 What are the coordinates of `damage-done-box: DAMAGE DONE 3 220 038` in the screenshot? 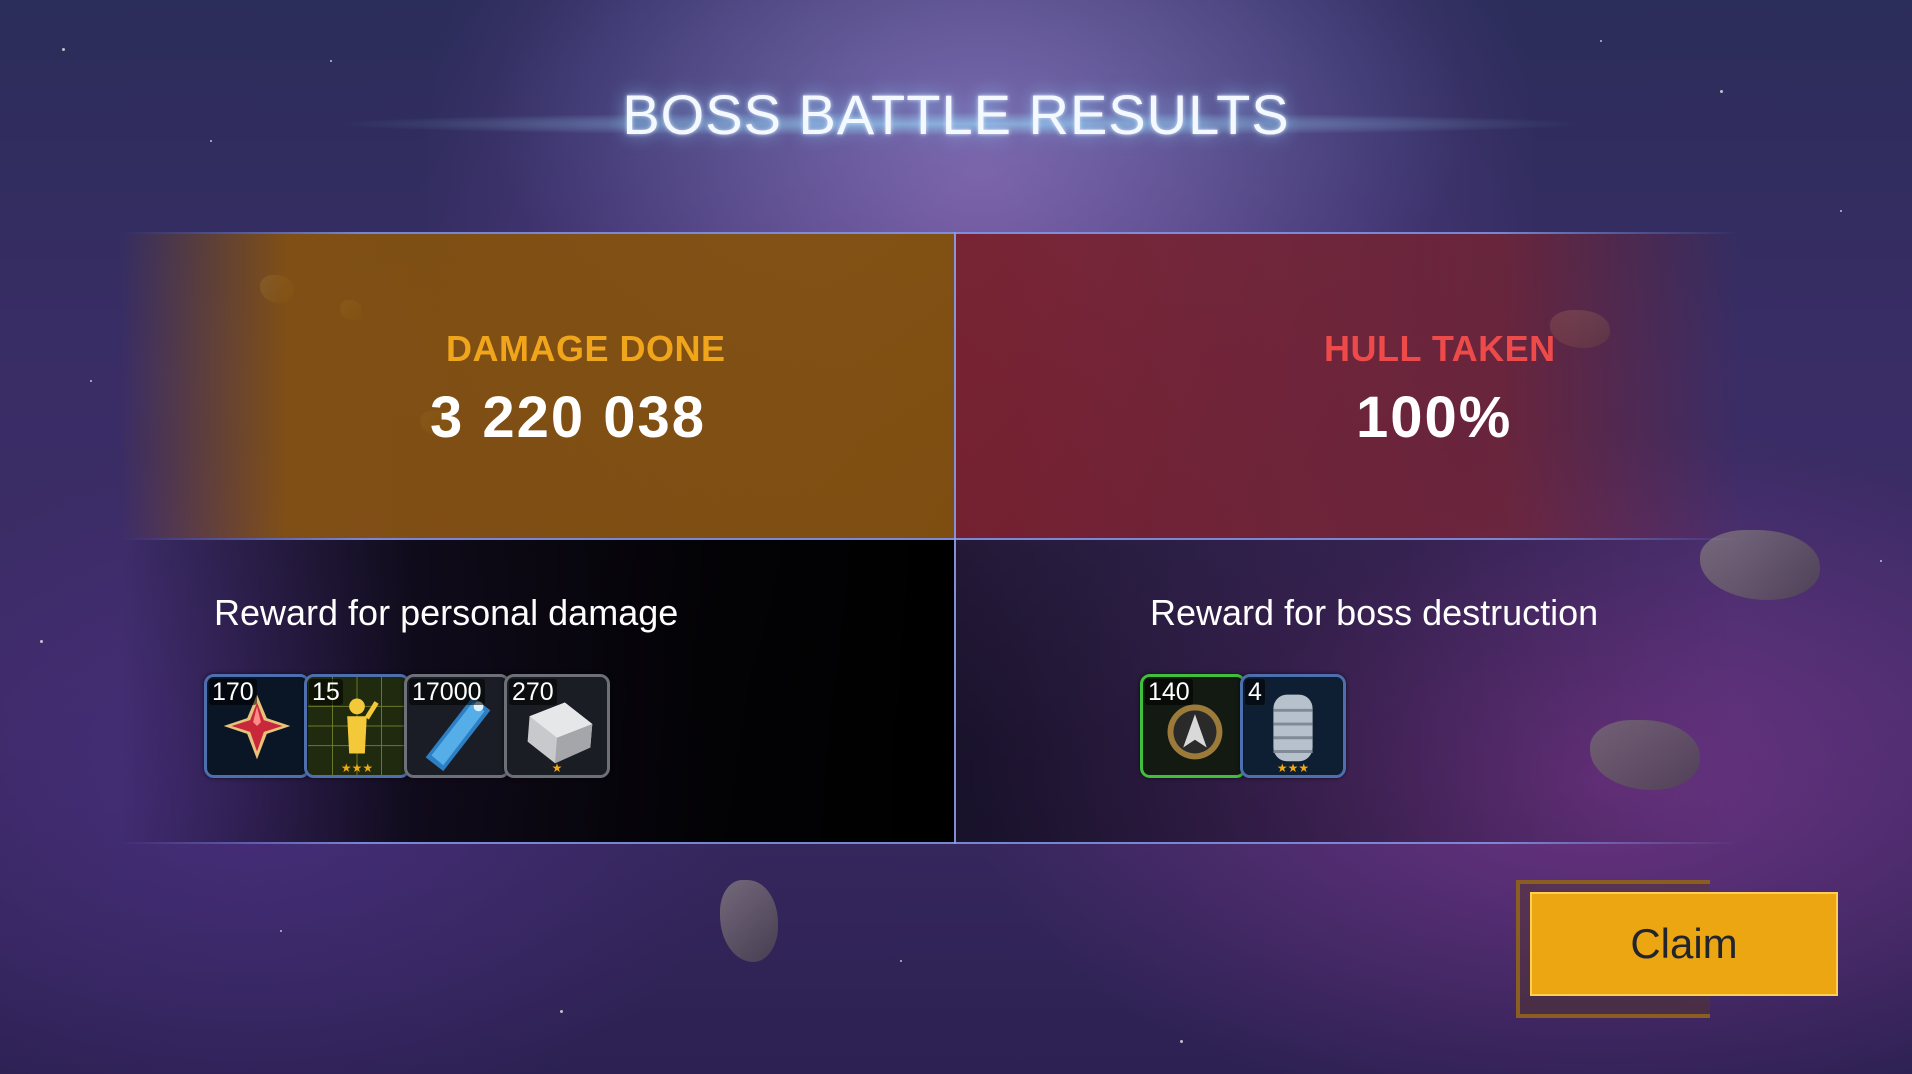 It's located at (537, 386).